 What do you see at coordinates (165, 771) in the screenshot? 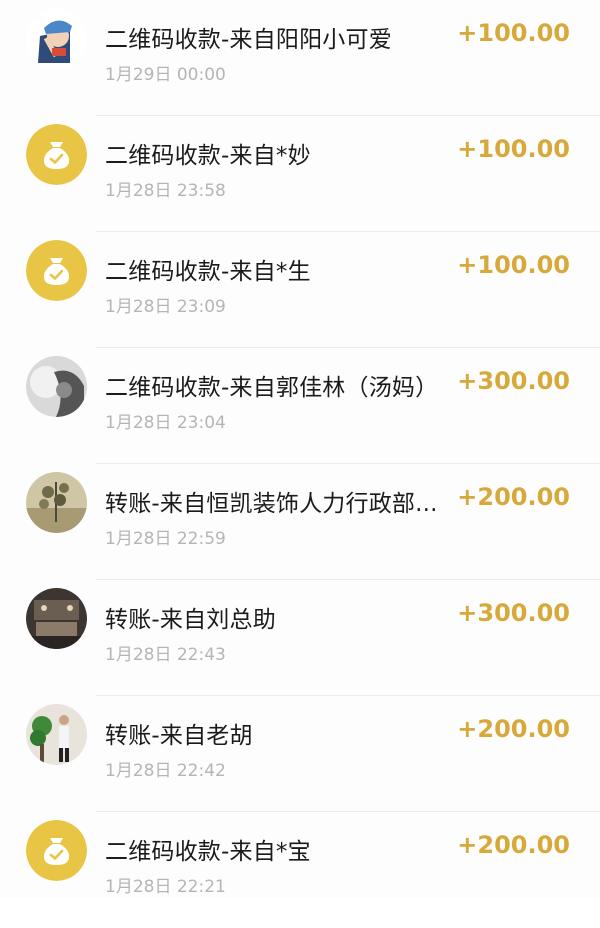
I see `transaction-time: 1月28日 22:42` at bounding box center [165, 771].